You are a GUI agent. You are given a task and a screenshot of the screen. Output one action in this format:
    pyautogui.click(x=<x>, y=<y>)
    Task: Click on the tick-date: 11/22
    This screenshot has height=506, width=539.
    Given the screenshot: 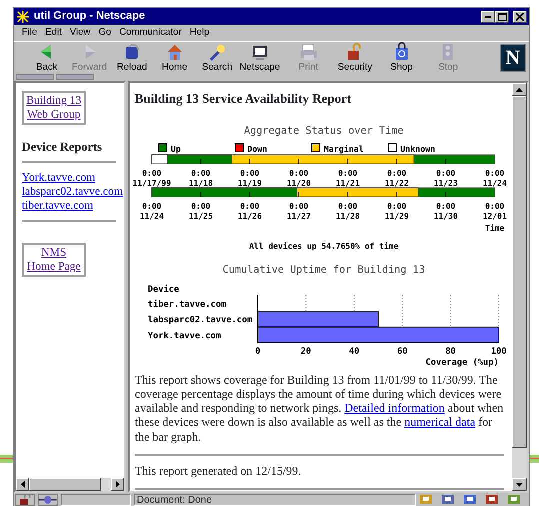 What is the action you would take?
    pyautogui.click(x=397, y=183)
    